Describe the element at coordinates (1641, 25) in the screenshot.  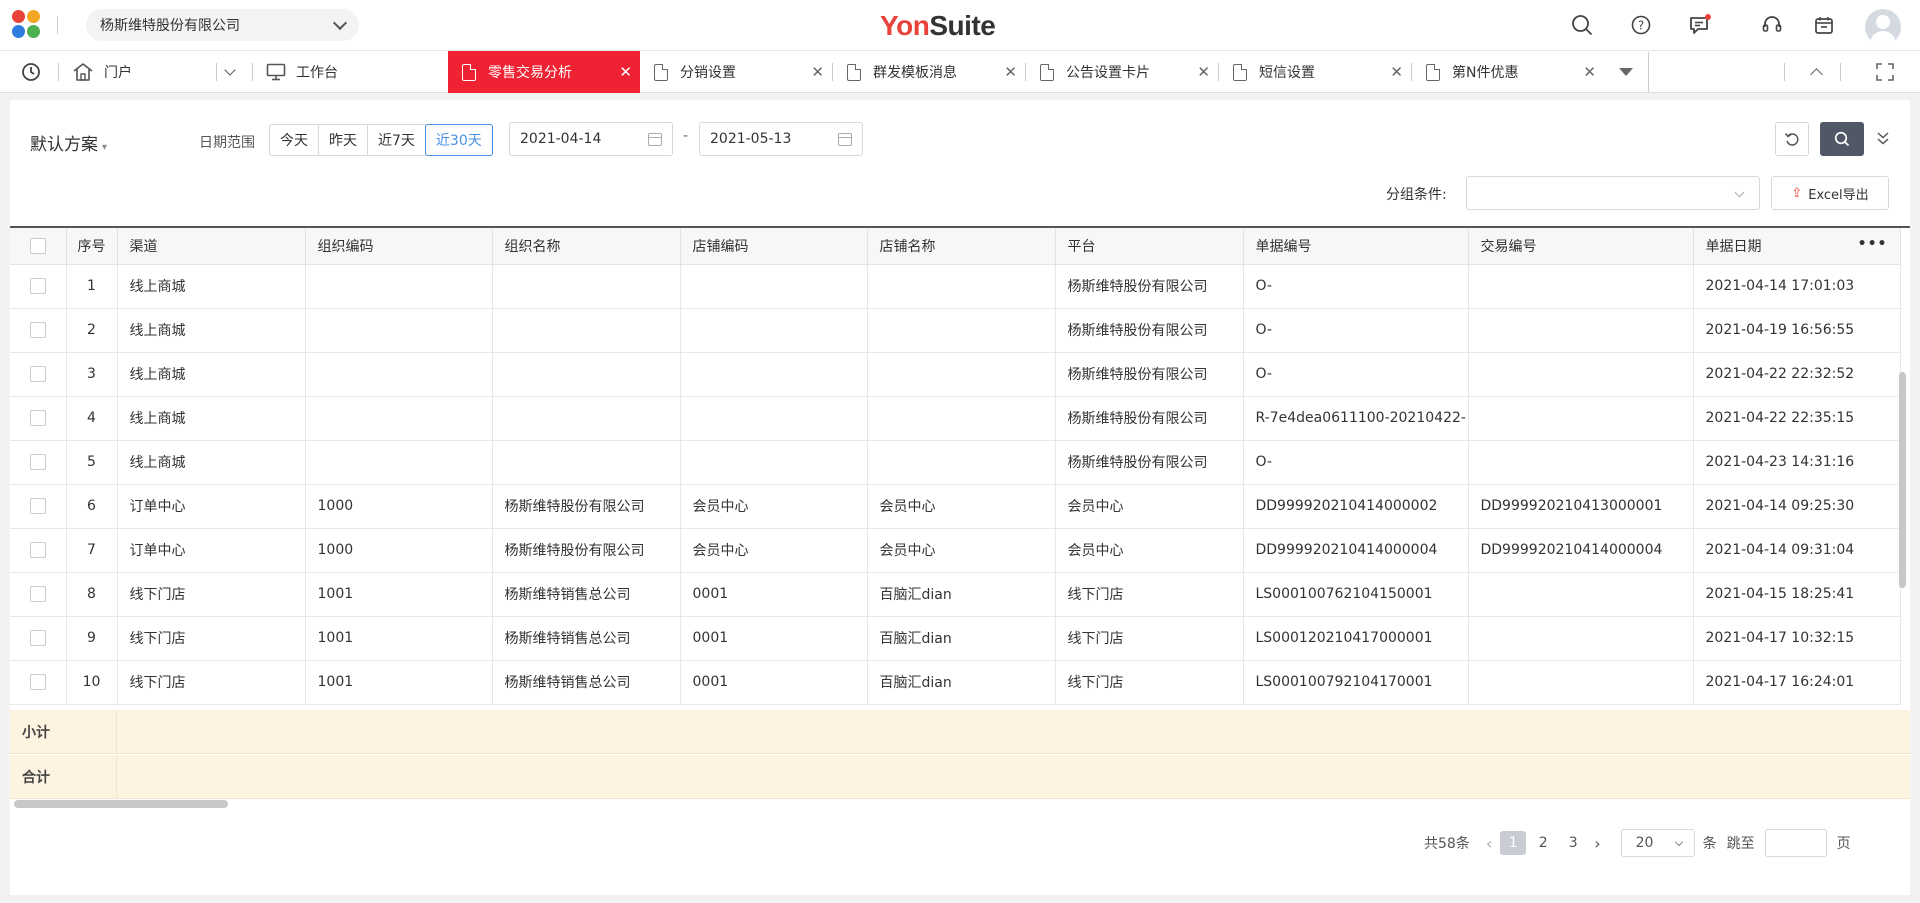
I see `help-icon: ?` at that location.